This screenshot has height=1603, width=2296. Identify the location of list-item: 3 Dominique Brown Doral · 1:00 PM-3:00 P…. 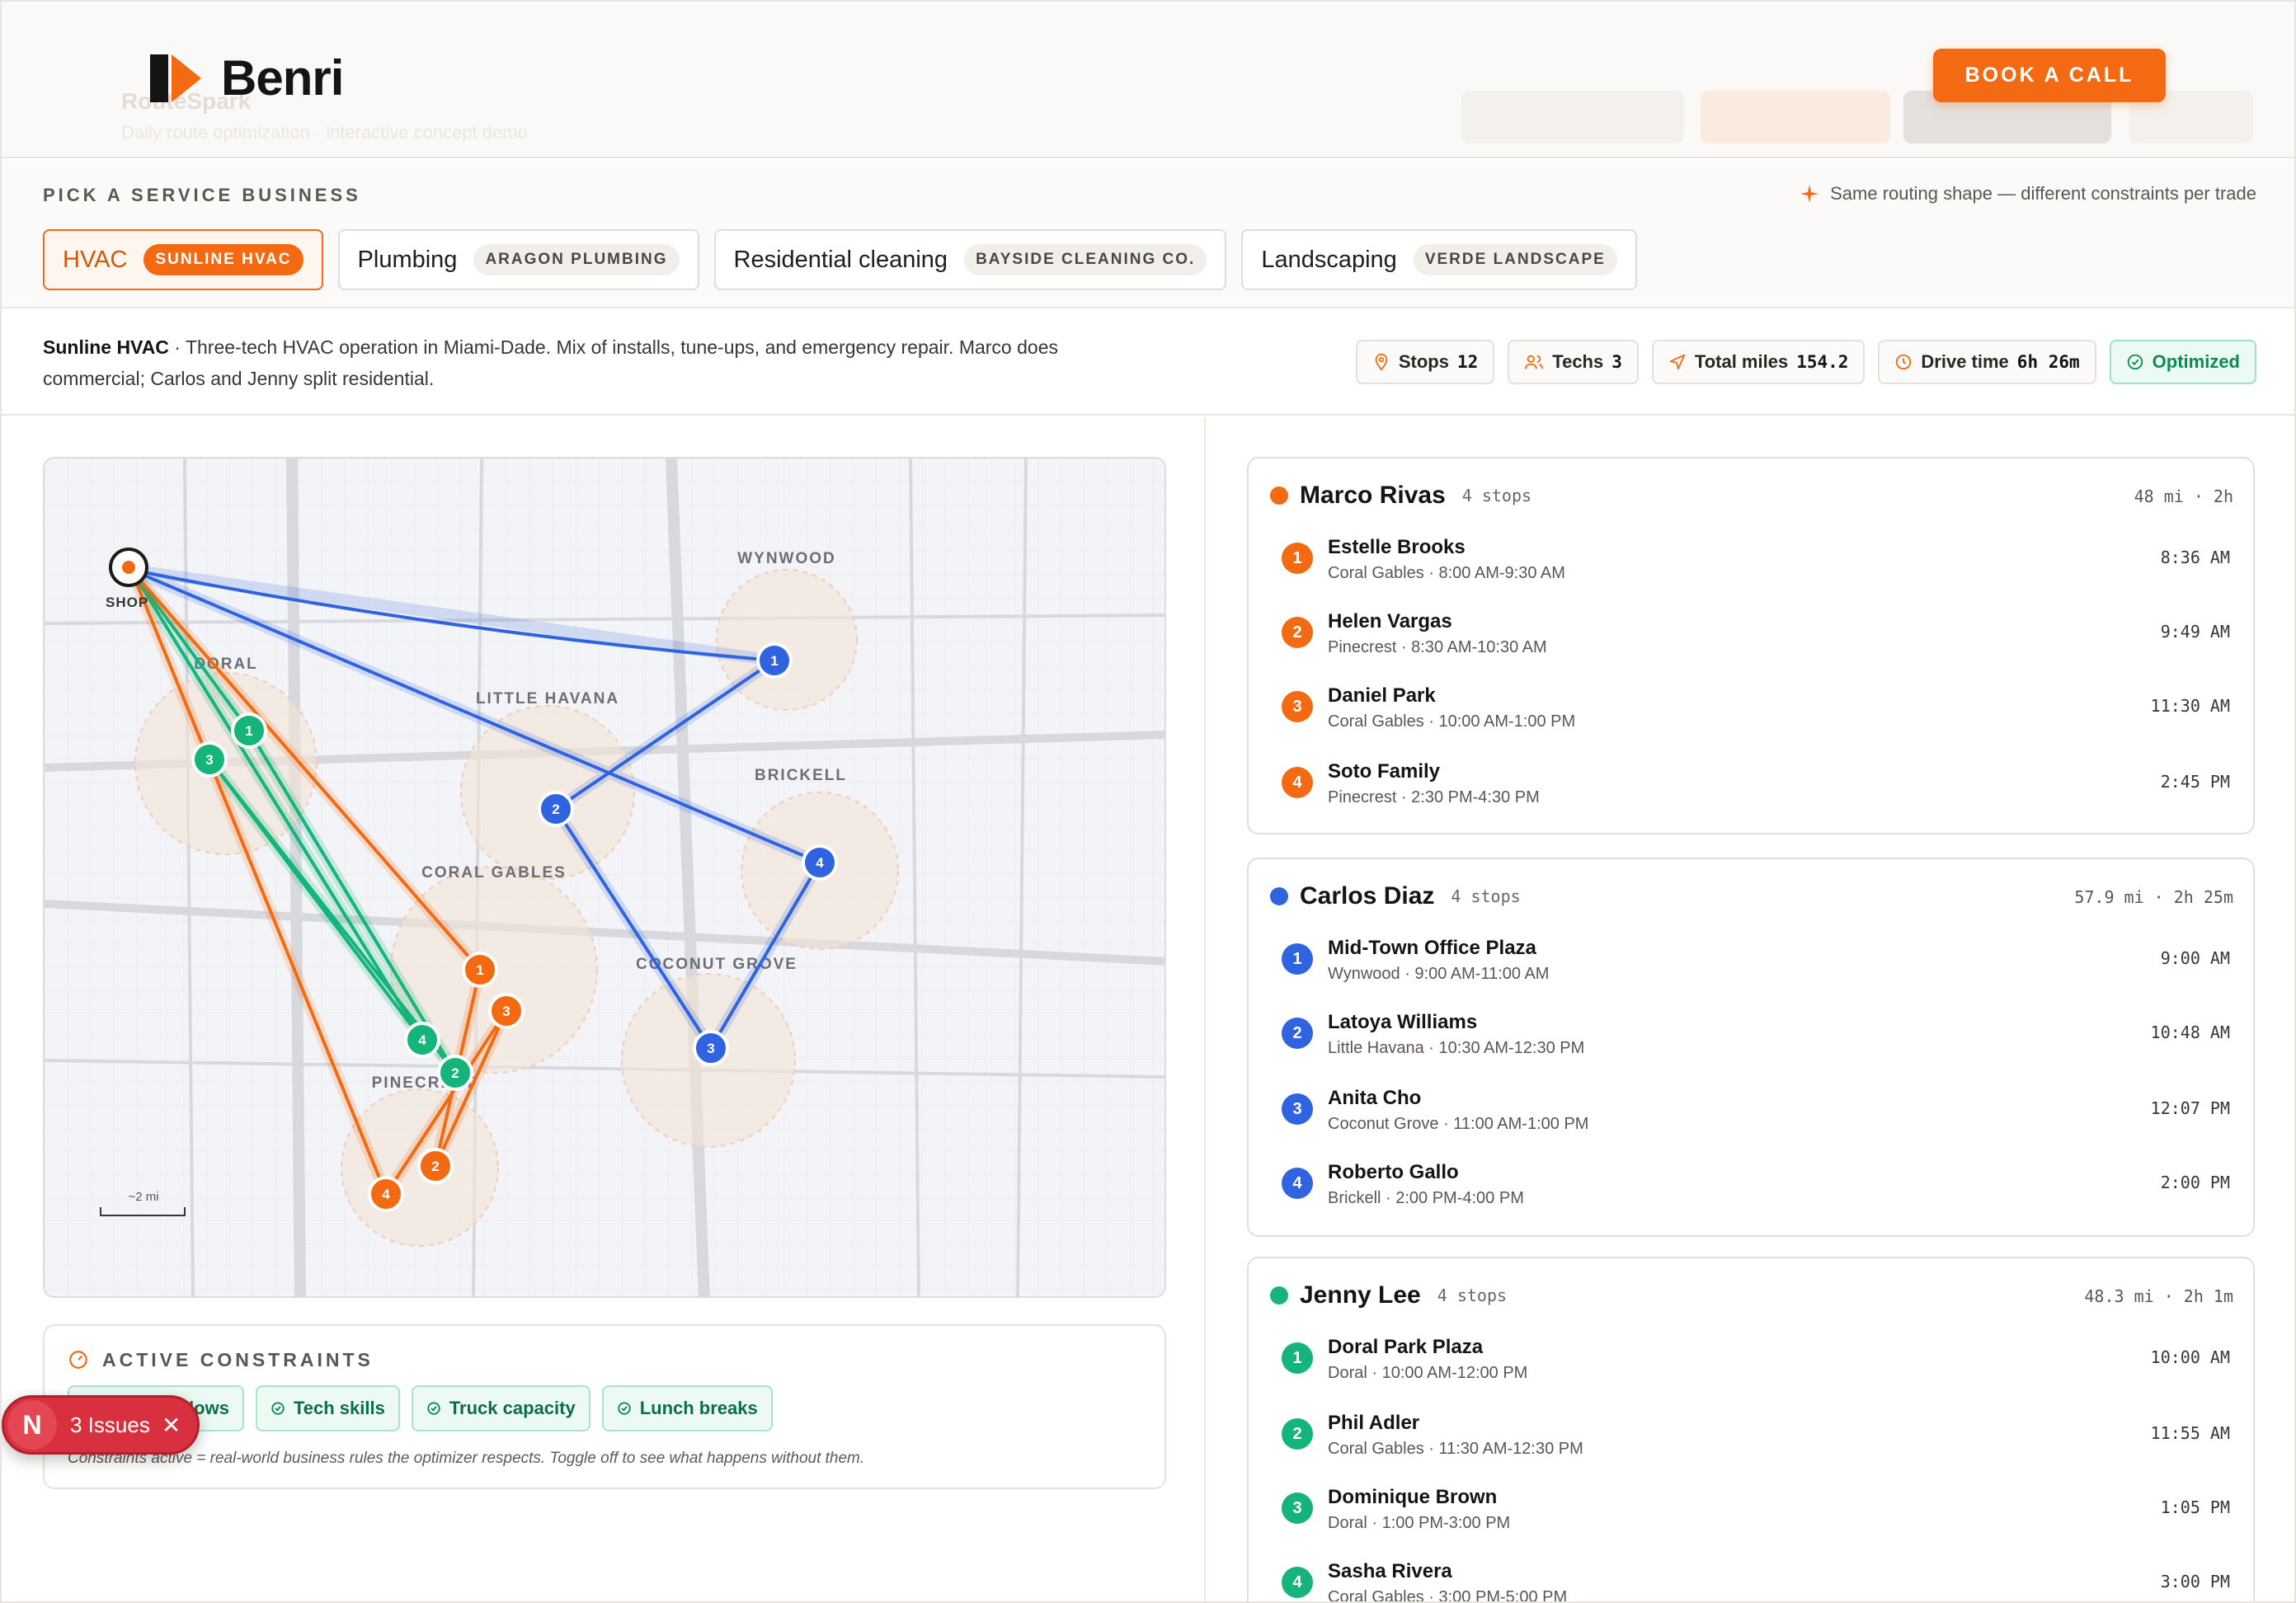
(1756, 1515).